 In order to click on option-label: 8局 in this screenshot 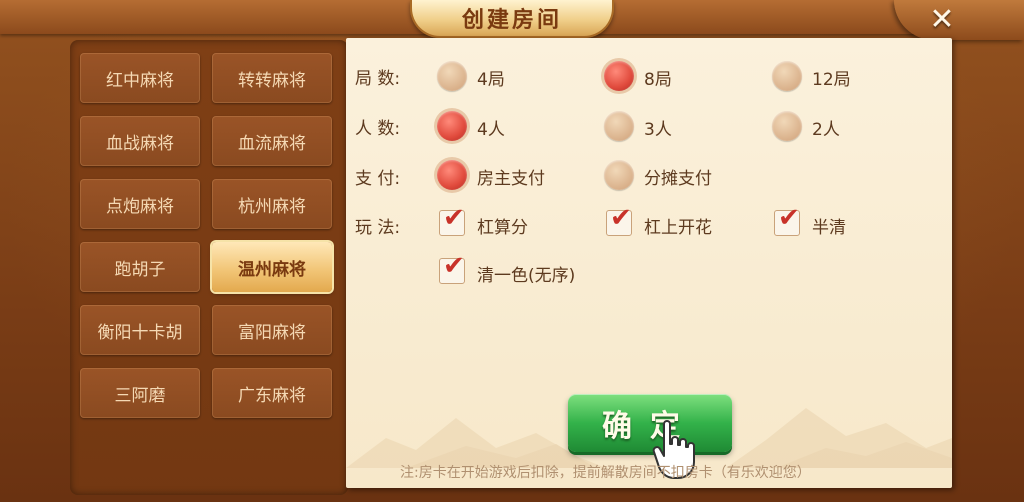, I will do `click(658, 80)`.